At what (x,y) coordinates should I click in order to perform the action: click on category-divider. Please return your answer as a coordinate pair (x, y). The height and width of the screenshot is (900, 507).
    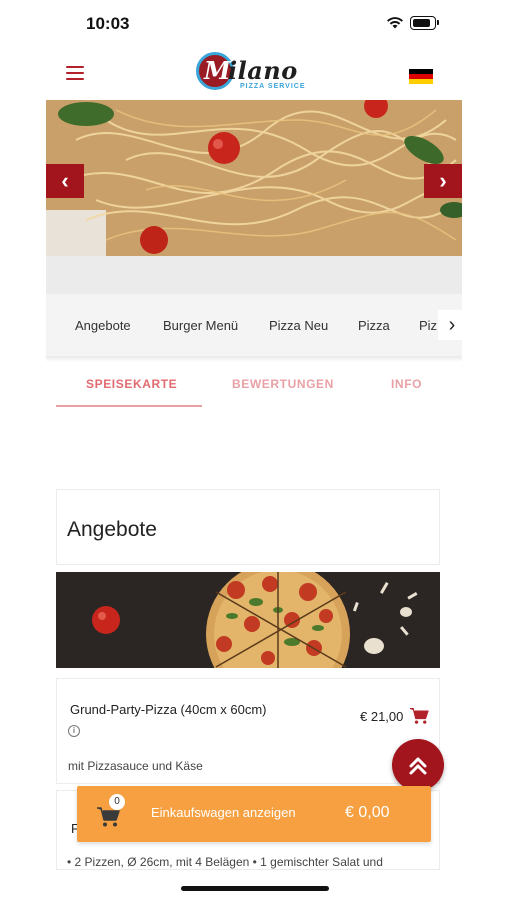
    Looking at the image, I should click on (254, 359).